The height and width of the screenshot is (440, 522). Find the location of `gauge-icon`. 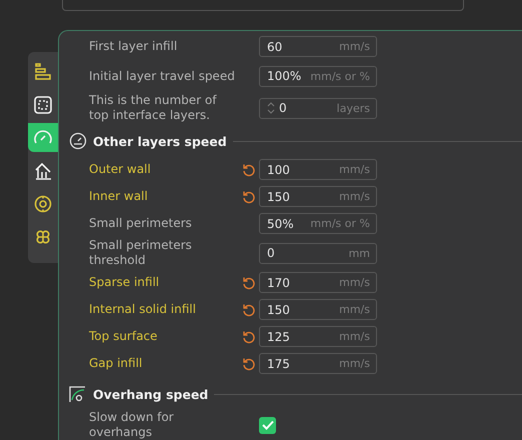

gauge-icon is located at coordinates (78, 141).